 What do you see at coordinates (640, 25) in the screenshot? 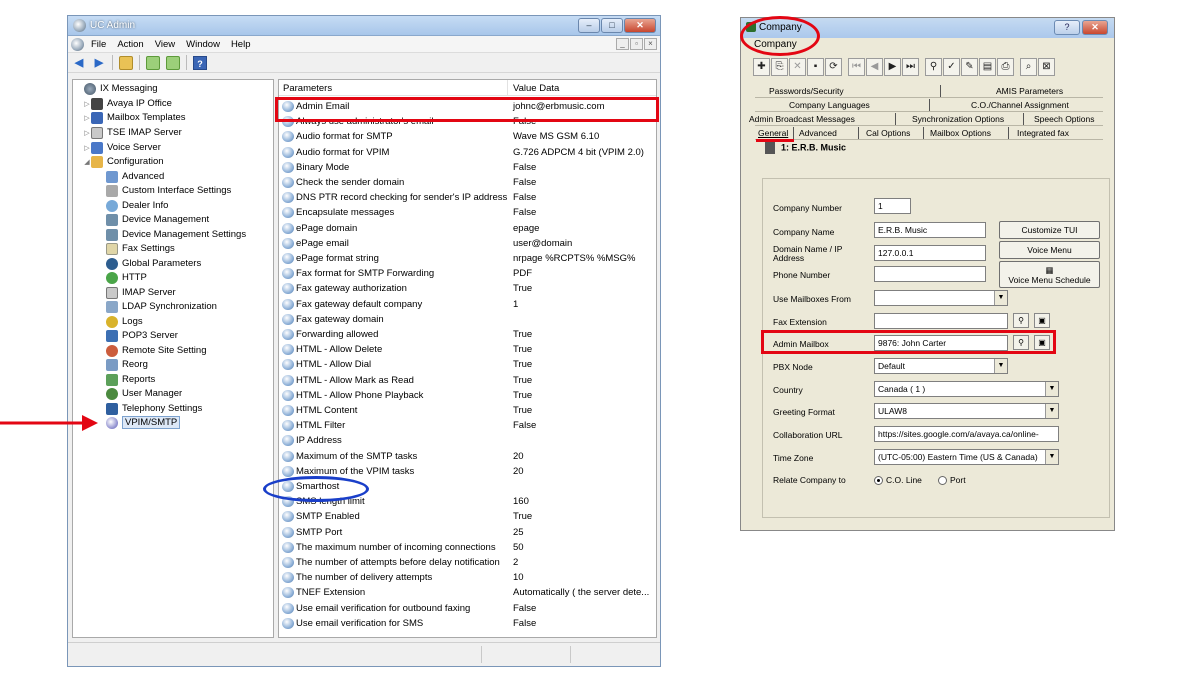
I see `close-button: ✕` at bounding box center [640, 25].